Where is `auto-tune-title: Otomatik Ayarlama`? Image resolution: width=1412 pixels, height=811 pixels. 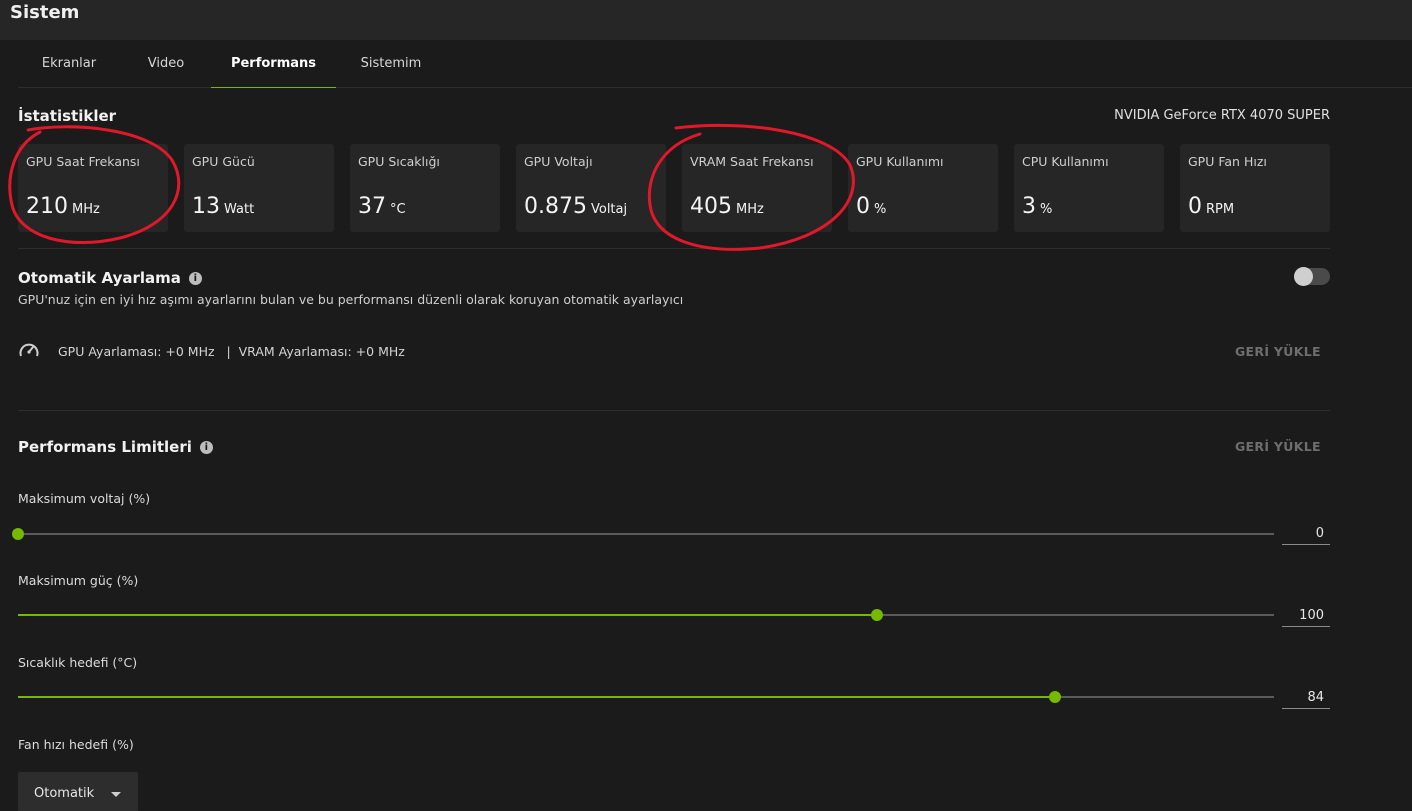
auto-tune-title: Otomatik Ayarlama is located at coordinates (99, 278).